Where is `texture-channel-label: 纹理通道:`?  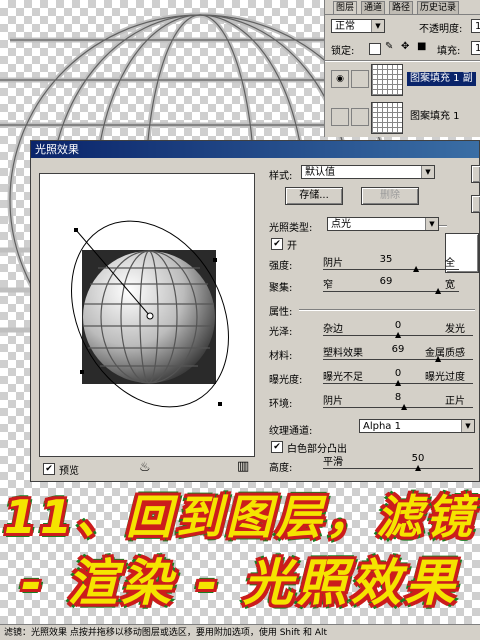 texture-channel-label: 纹理通道: is located at coordinates (291, 431).